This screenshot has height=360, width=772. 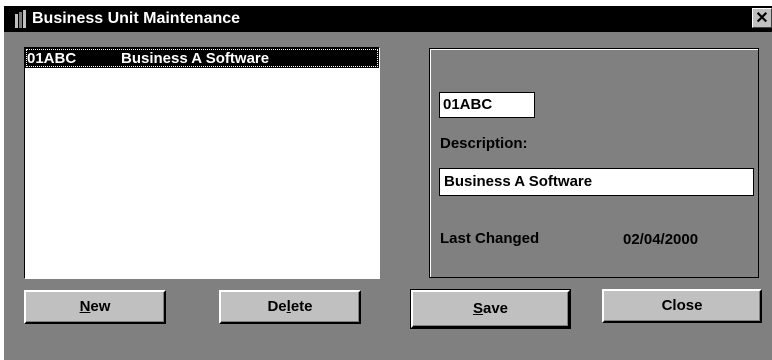 I want to click on close-button-label: Close, so click(x=682, y=305).